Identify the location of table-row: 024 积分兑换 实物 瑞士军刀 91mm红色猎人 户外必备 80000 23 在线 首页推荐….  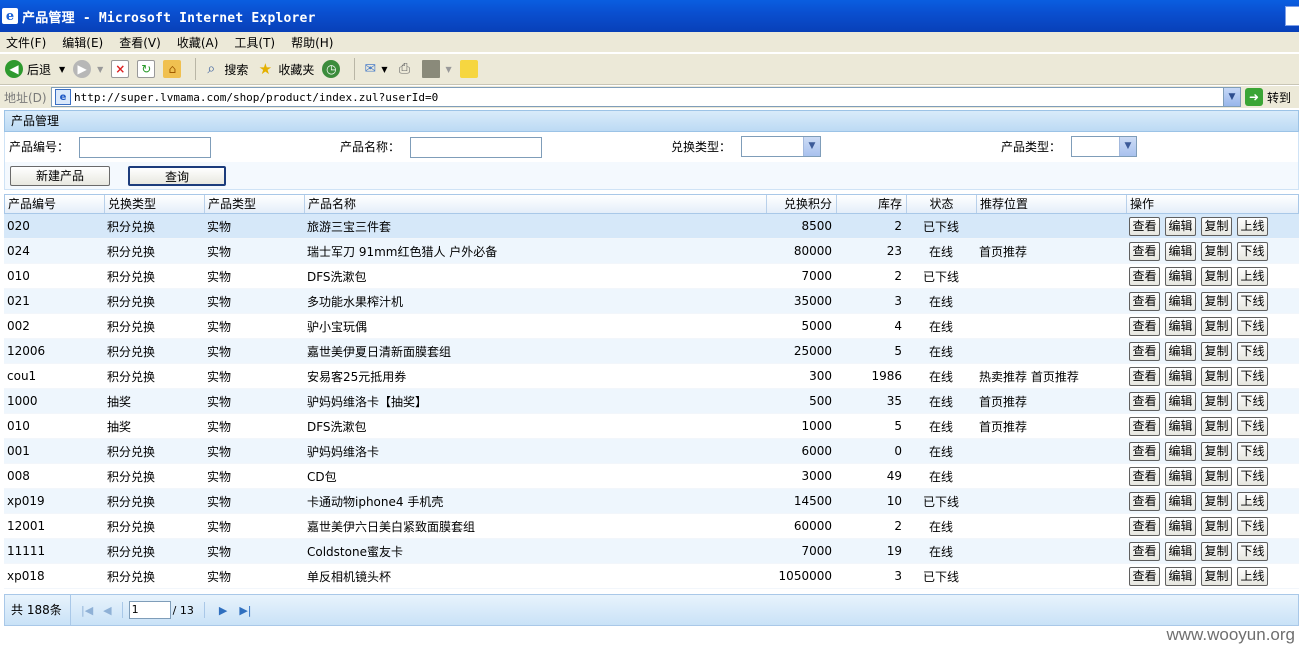
(651, 251).